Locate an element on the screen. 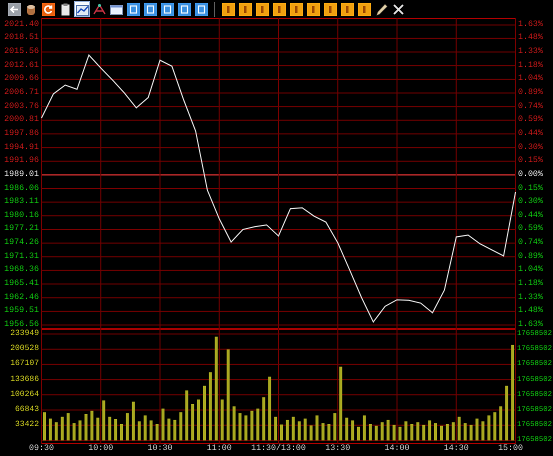  axis-label: 66843 is located at coordinates (26, 410).